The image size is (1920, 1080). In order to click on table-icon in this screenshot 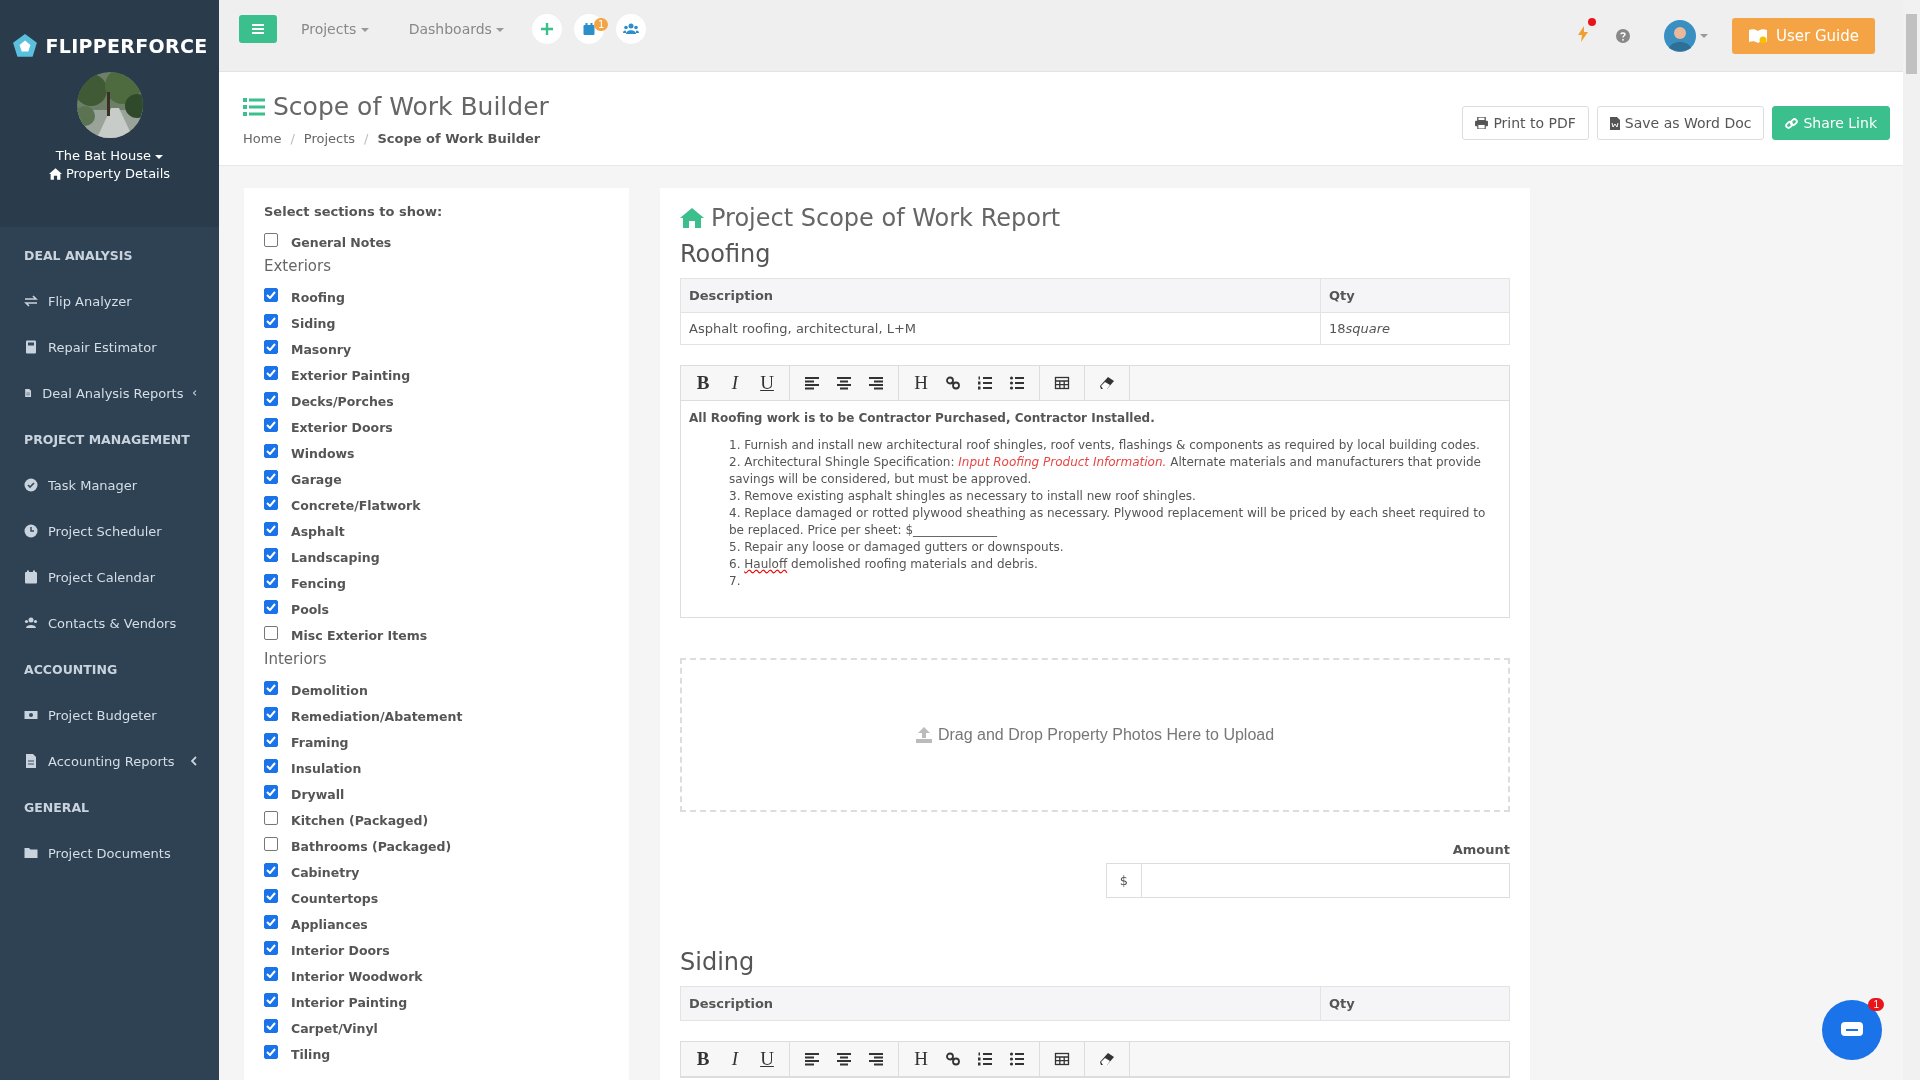, I will do `click(1062, 383)`.